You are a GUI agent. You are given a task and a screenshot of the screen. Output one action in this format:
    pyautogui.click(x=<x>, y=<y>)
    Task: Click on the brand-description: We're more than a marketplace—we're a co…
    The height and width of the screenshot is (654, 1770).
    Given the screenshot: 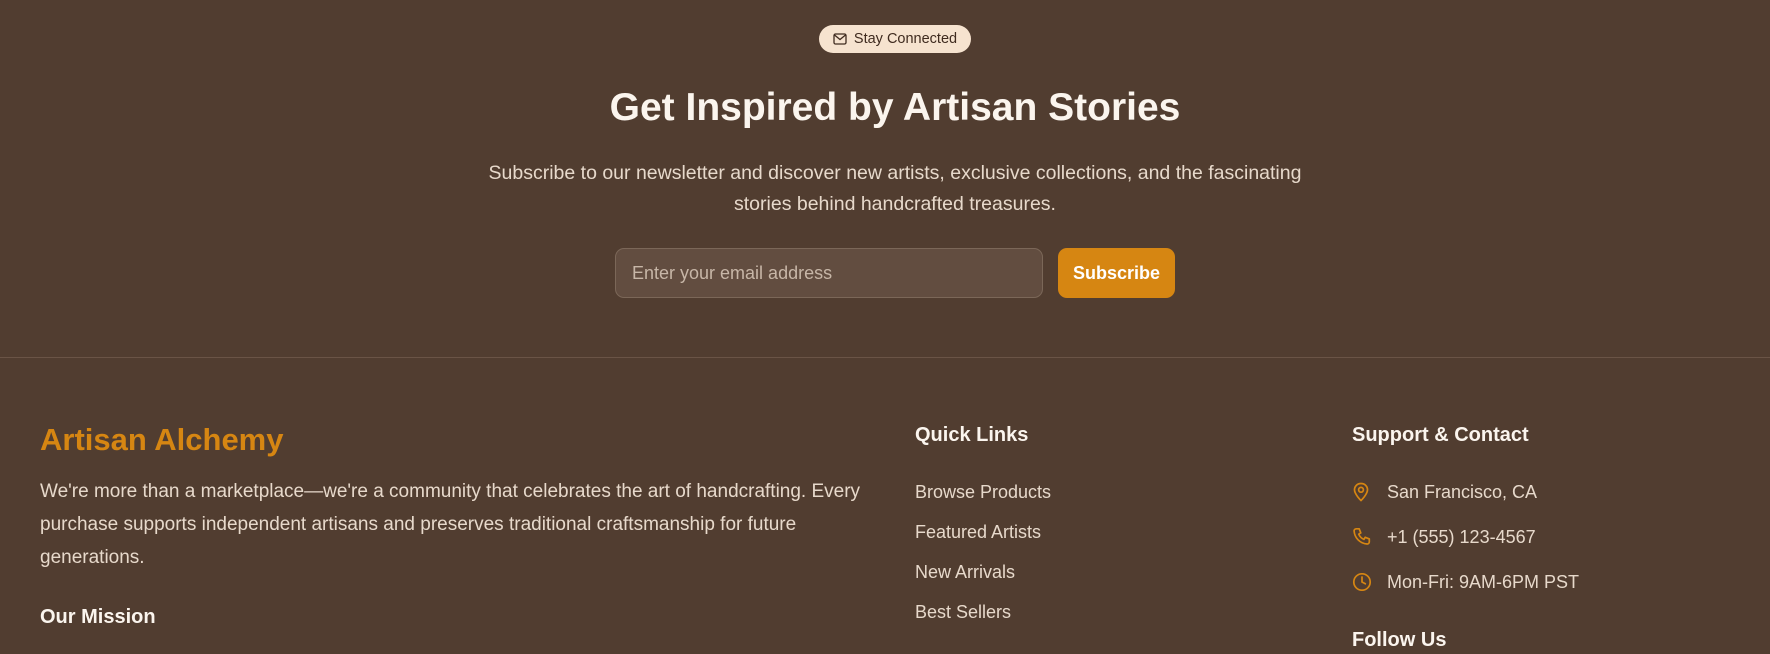 What is the action you would take?
    pyautogui.click(x=450, y=524)
    